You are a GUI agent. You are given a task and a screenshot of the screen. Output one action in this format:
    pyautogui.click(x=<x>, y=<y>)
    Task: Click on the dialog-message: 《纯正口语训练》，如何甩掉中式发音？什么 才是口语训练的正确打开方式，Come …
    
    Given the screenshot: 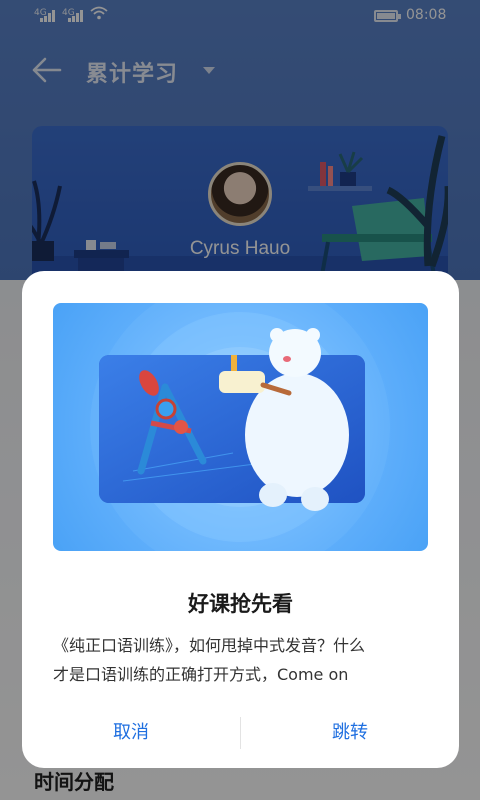 What is the action you would take?
    pyautogui.click(x=243, y=660)
    